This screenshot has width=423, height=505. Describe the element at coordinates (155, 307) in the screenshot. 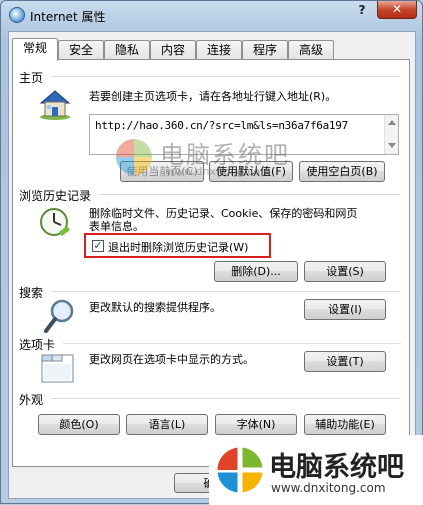

I see `search-description: 更改默认的搜索提供程序。` at that location.